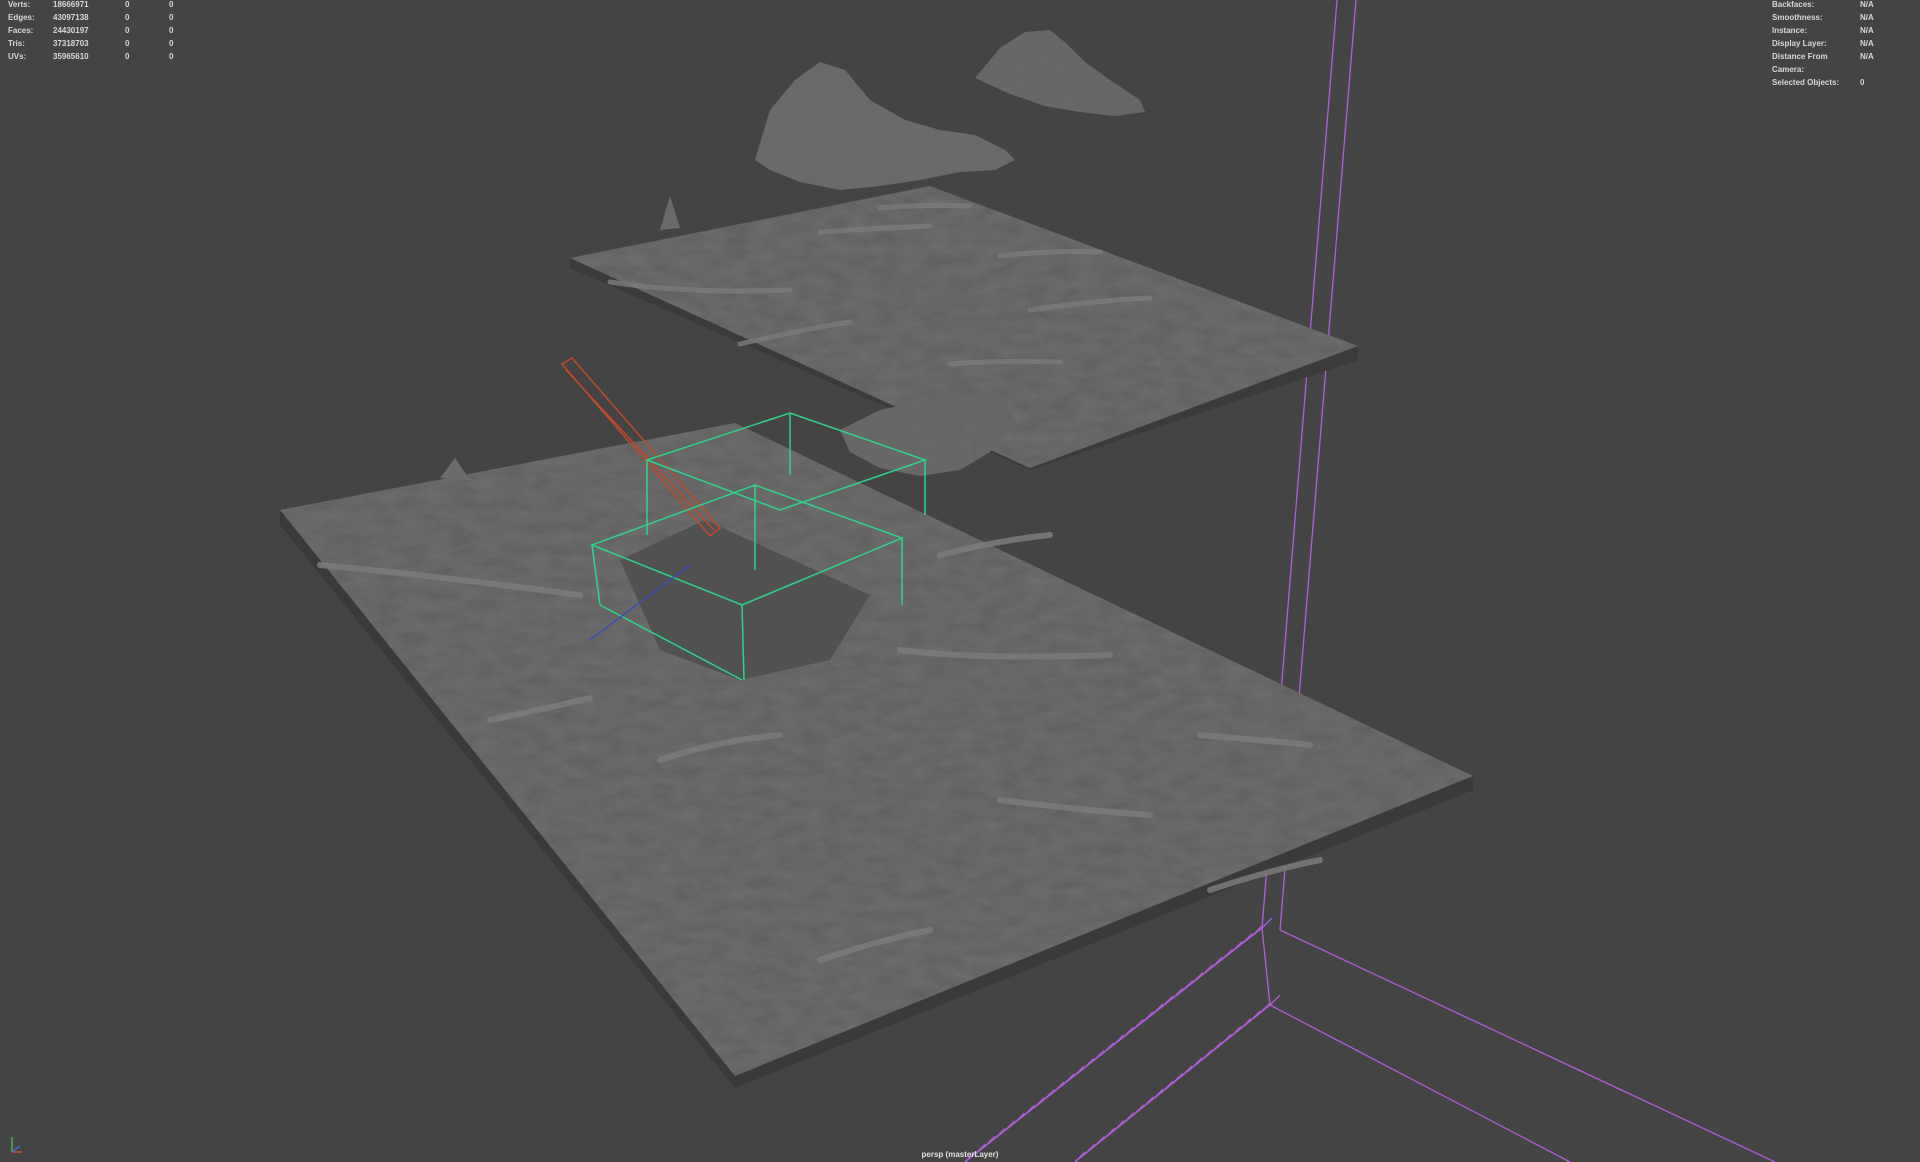  Describe the element at coordinates (960, 1154) in the screenshot. I see `camera-label: persp (masterLayer)` at that location.